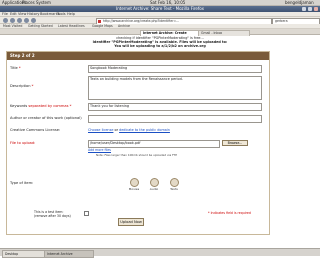 Image resolution: width=320 pixels, height=258 pixels. I want to click on description-label: Description *, so click(22, 86).